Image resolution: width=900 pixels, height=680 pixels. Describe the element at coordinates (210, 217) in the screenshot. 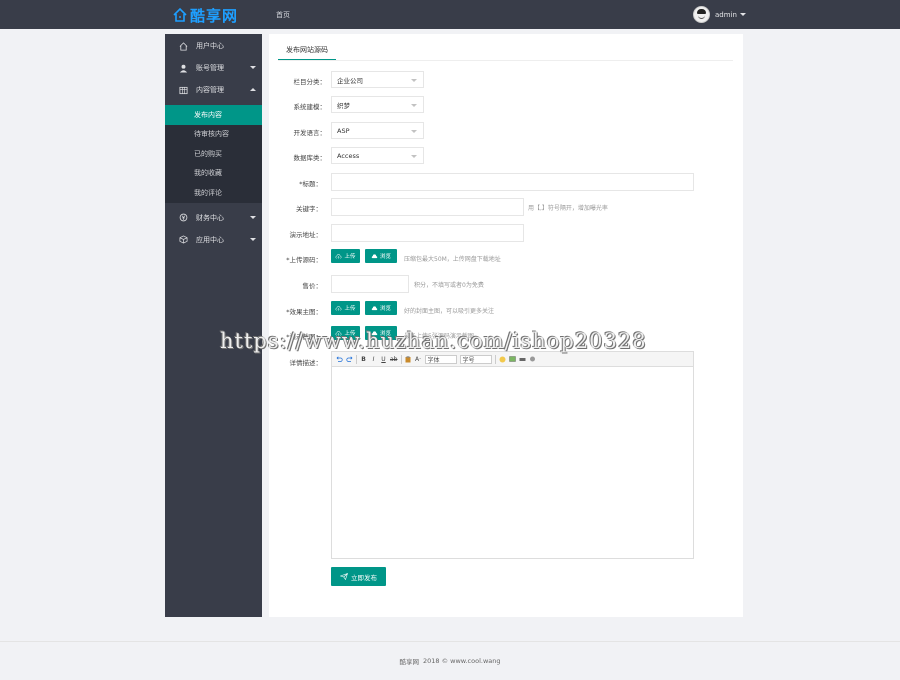

I see `sidebar-item-label: 财务中心` at that location.